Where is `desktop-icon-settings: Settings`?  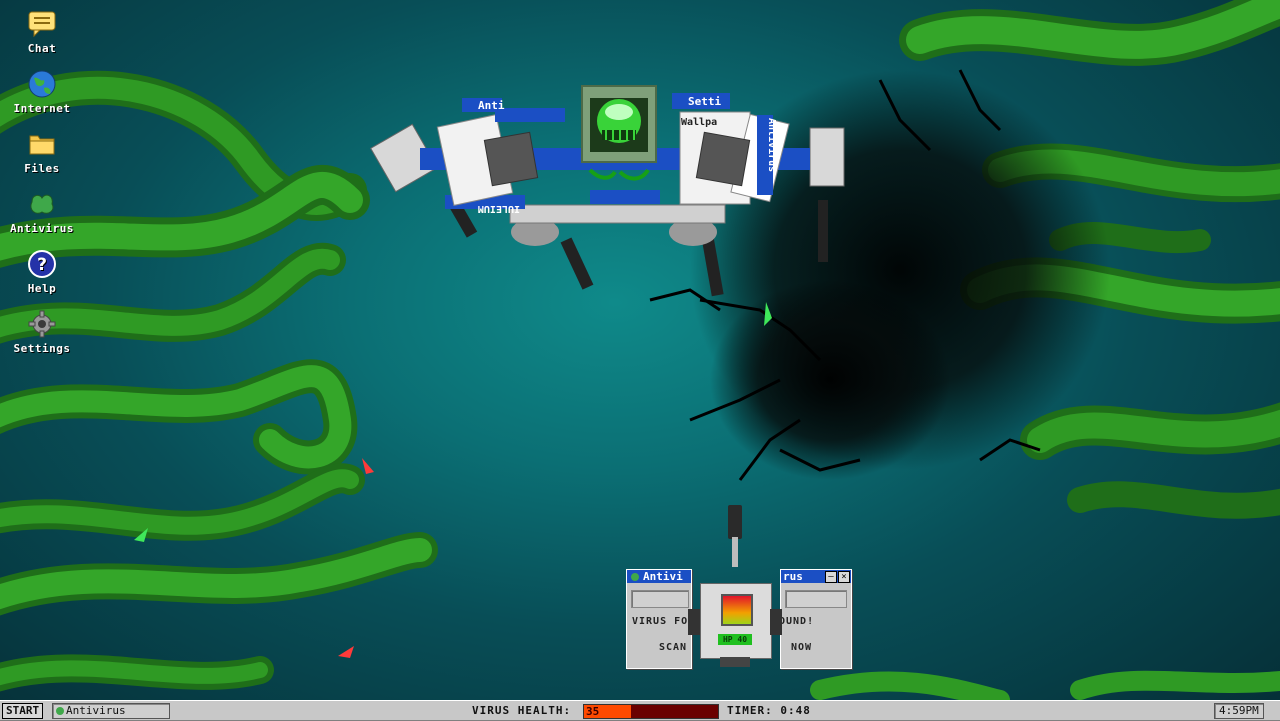
desktop-icon-settings: Settings is located at coordinates (42, 331).